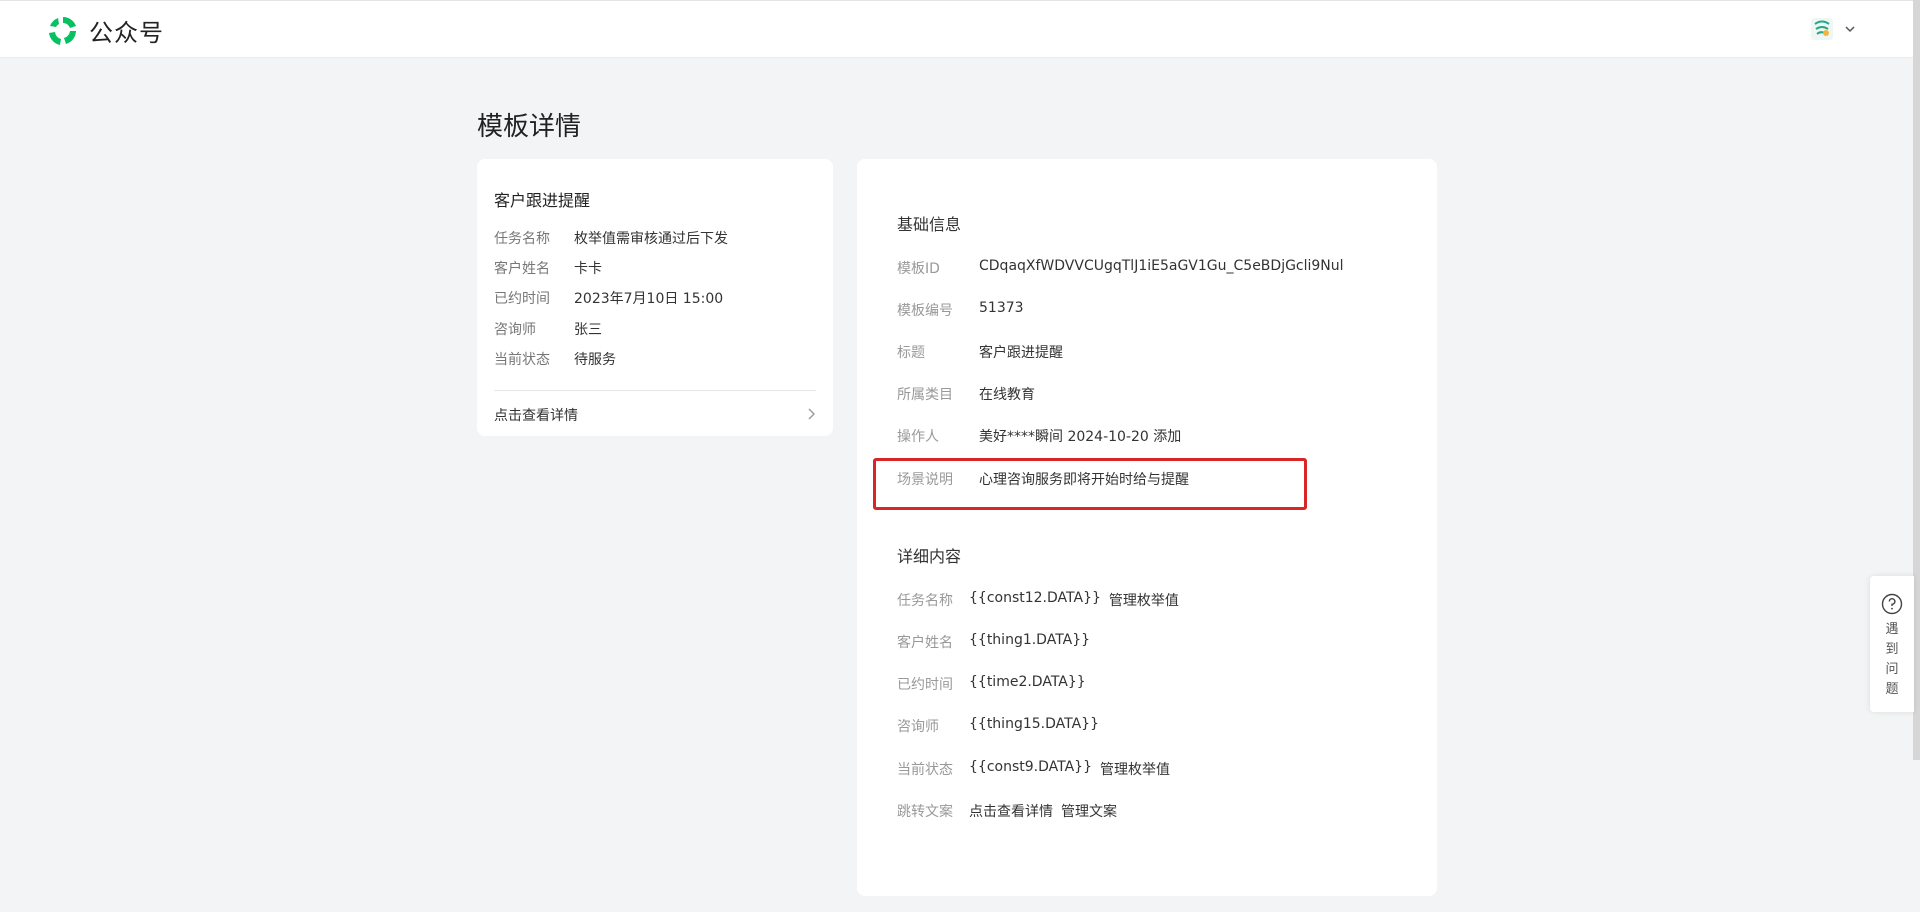  Describe the element at coordinates (1892, 649) in the screenshot. I see `help-label-char: 到` at that location.